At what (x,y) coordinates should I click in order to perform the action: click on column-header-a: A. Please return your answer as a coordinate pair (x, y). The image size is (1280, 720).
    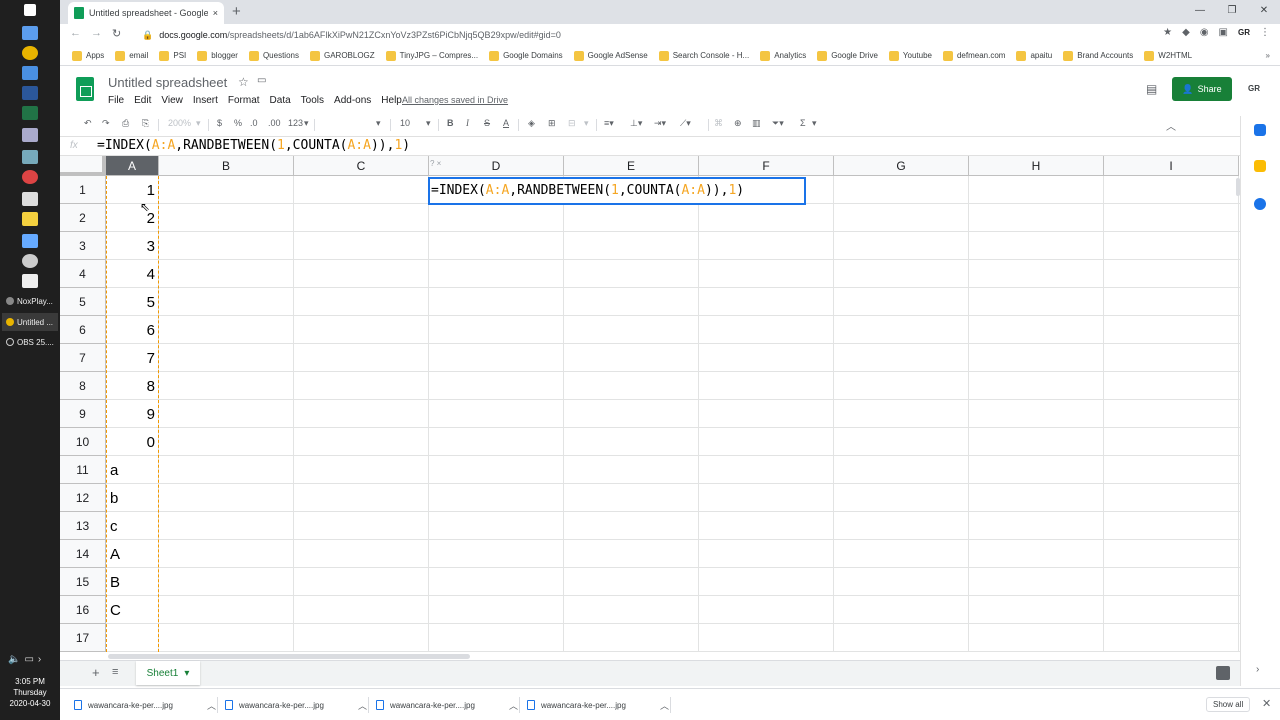
    Looking at the image, I should click on (132, 166).